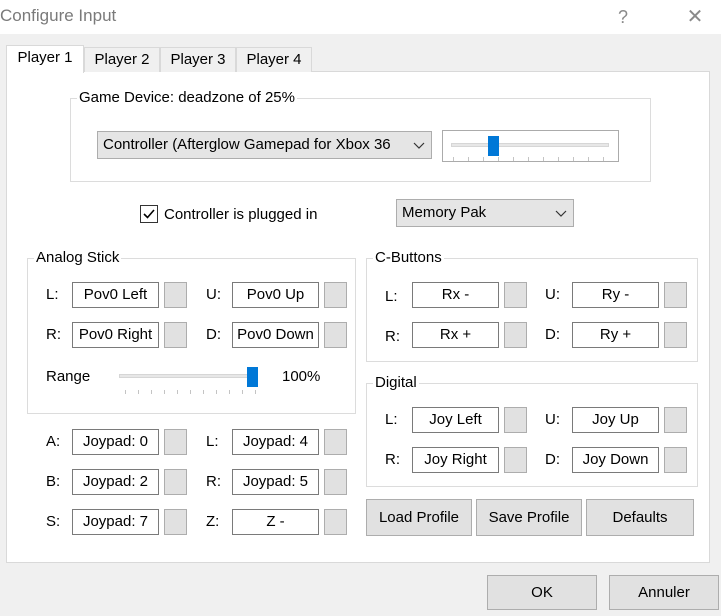 This screenshot has width=721, height=616. I want to click on button-l-field: Joypad: 4, so click(275, 442).